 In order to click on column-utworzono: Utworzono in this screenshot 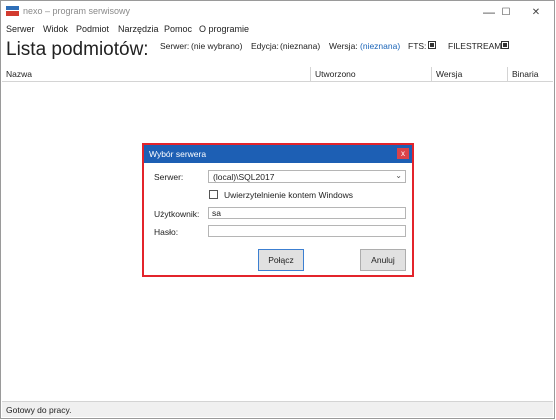, I will do `click(371, 74)`.